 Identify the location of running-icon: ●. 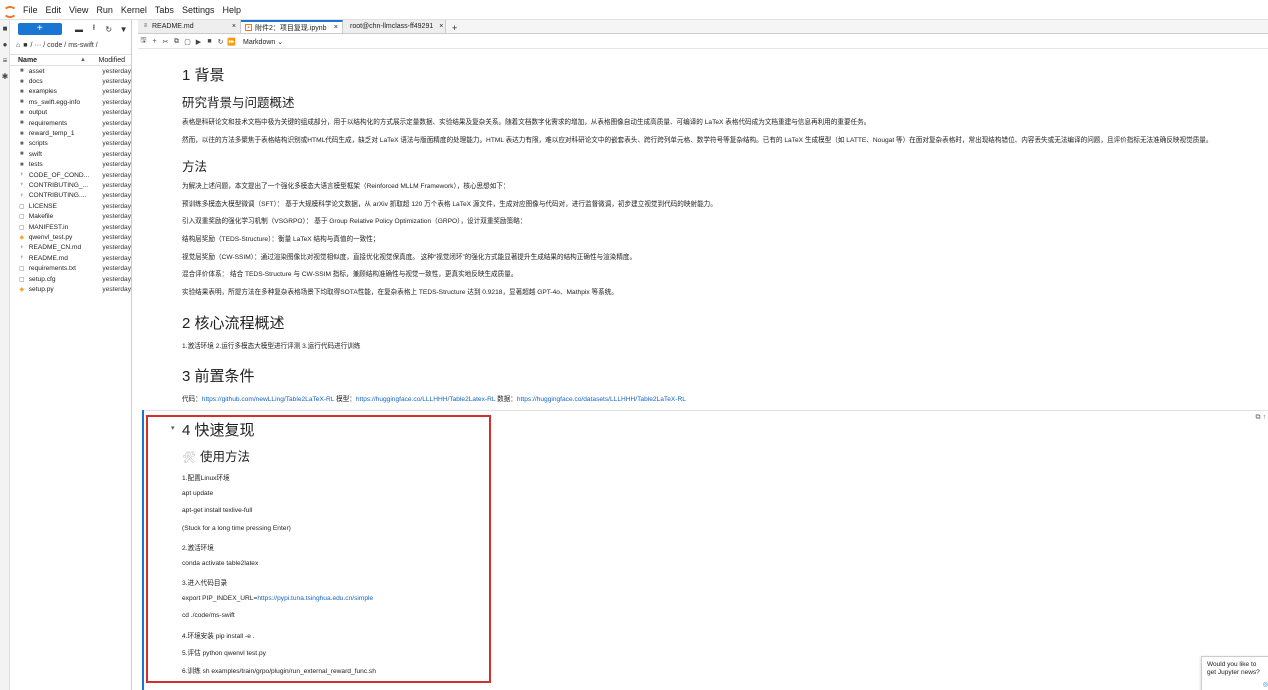
(5, 44).